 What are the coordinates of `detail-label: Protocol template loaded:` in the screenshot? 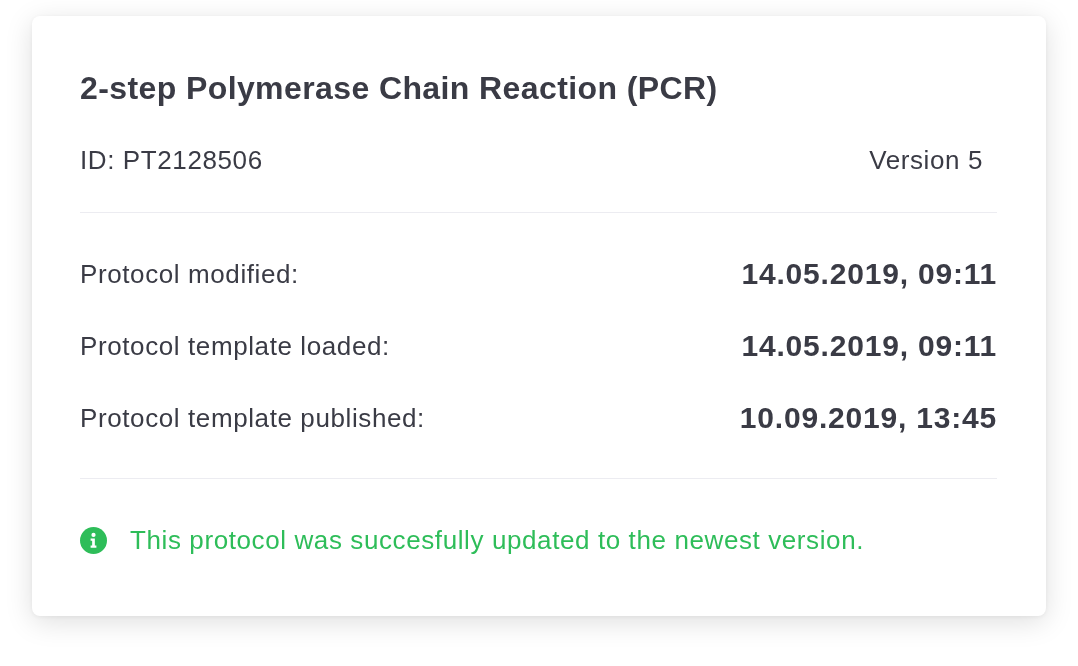 It's located at (235, 346).